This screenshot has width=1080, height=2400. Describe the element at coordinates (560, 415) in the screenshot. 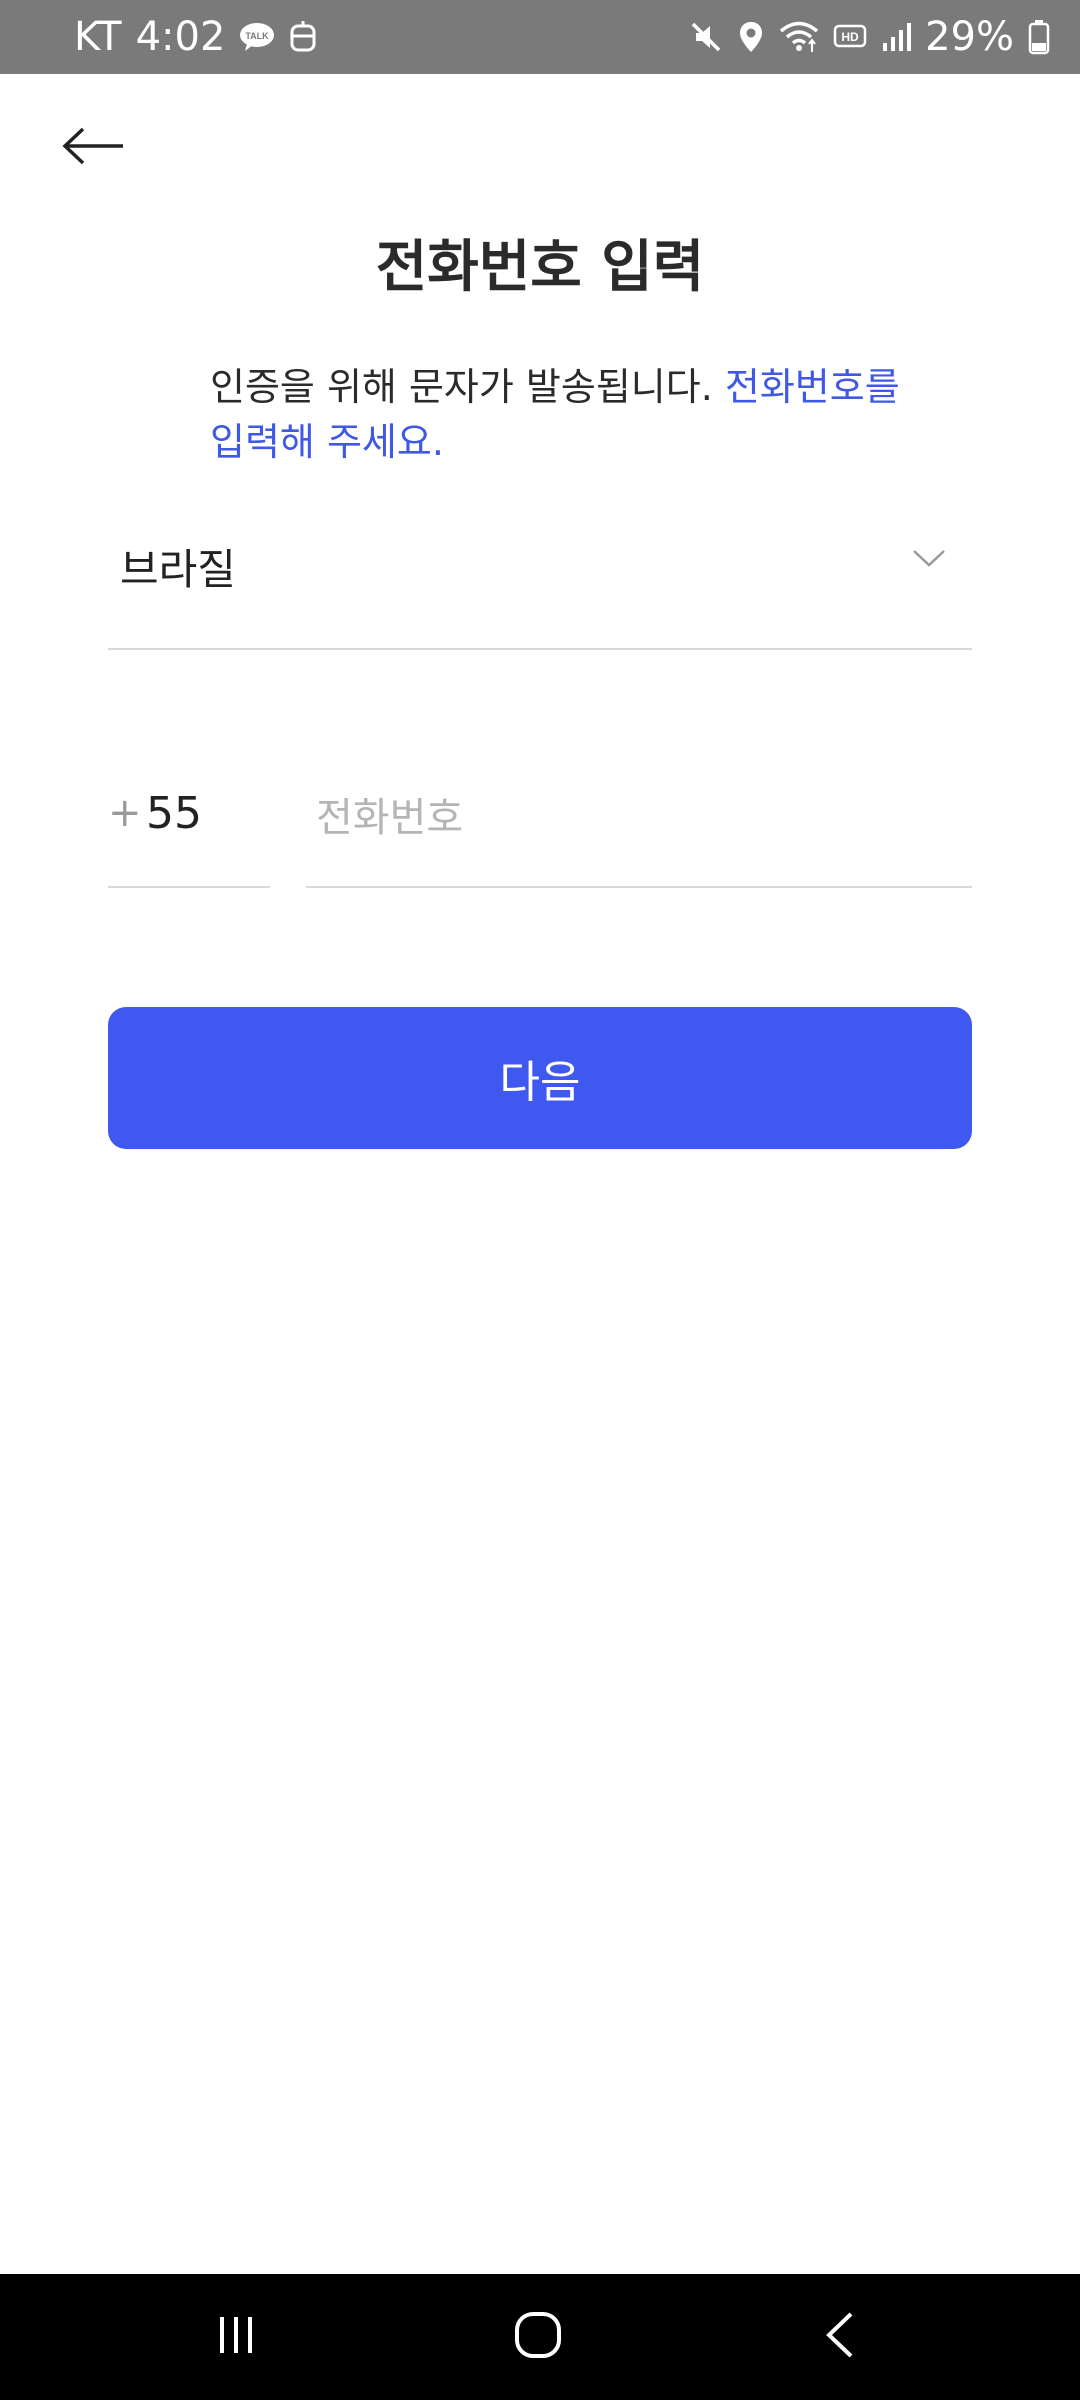

I see `description: 인증을 위해 문자가 발송됩니다. 전화번호를 입력해 주세요.` at that location.